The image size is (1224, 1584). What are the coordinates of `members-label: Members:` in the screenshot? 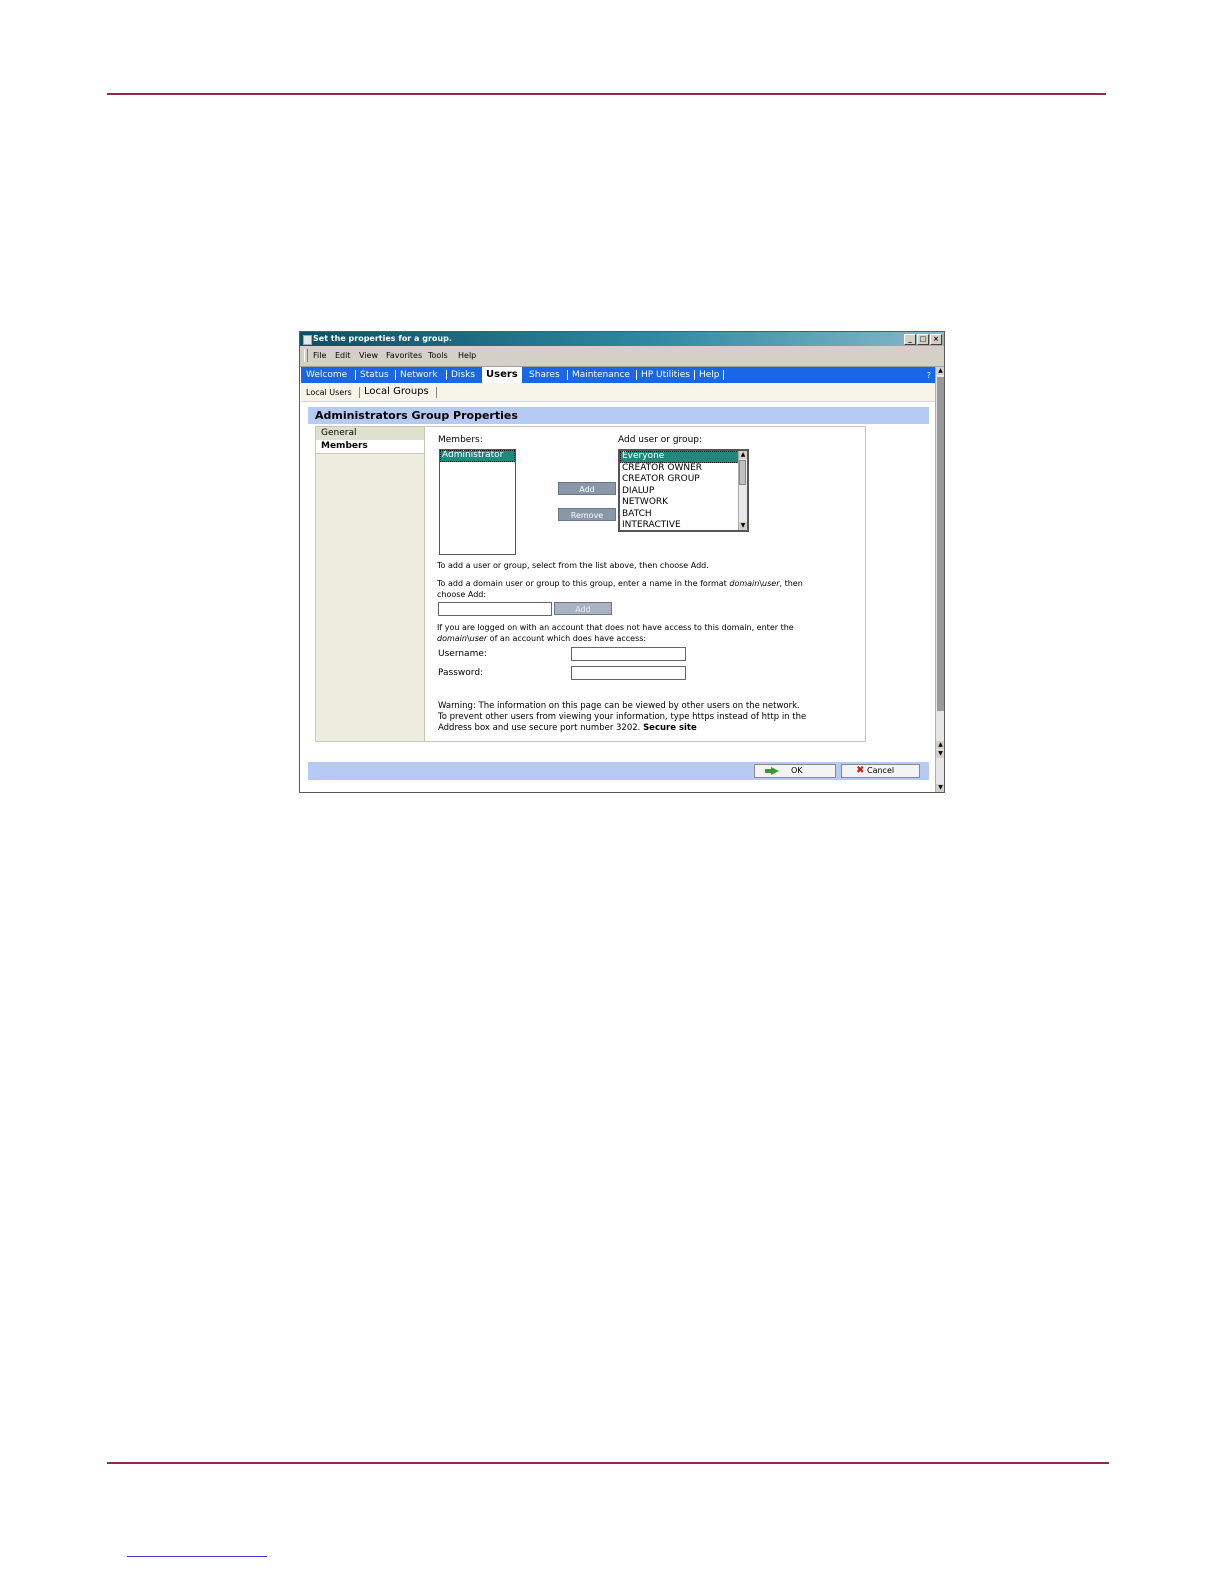 It's located at (460, 440).